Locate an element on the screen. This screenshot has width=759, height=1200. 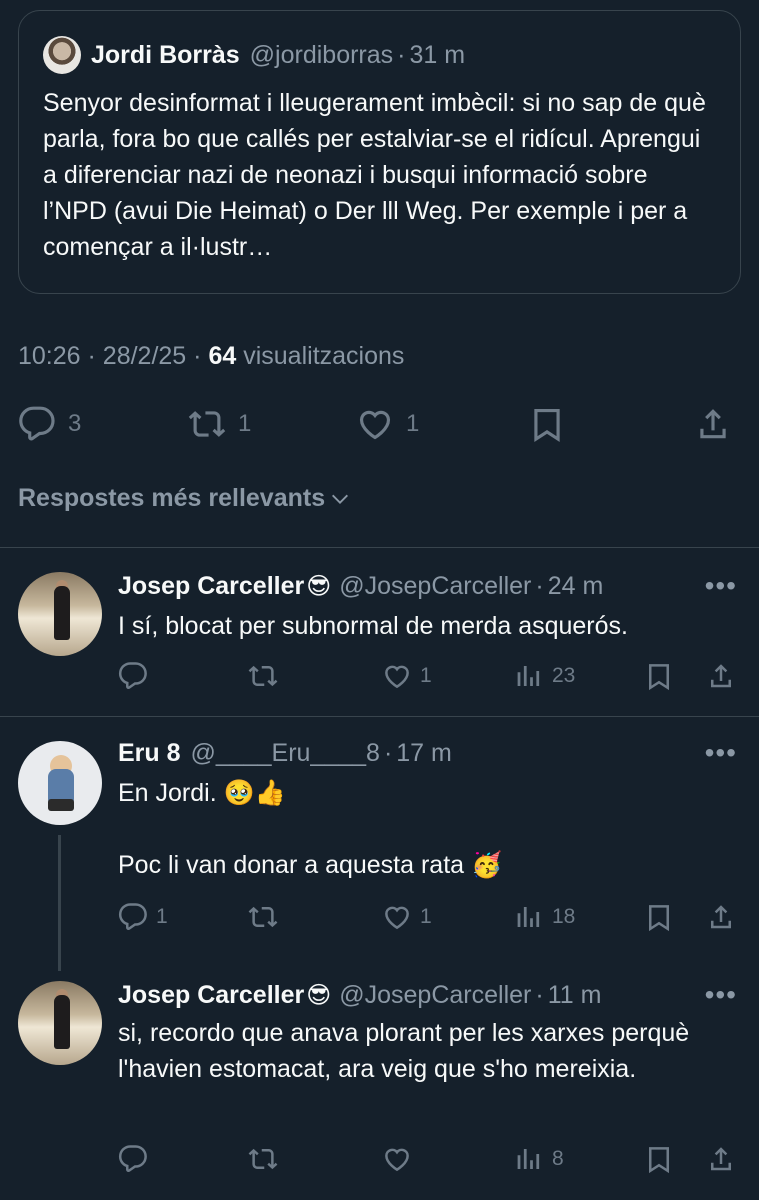
reply-count: 1 is located at coordinates (162, 916).